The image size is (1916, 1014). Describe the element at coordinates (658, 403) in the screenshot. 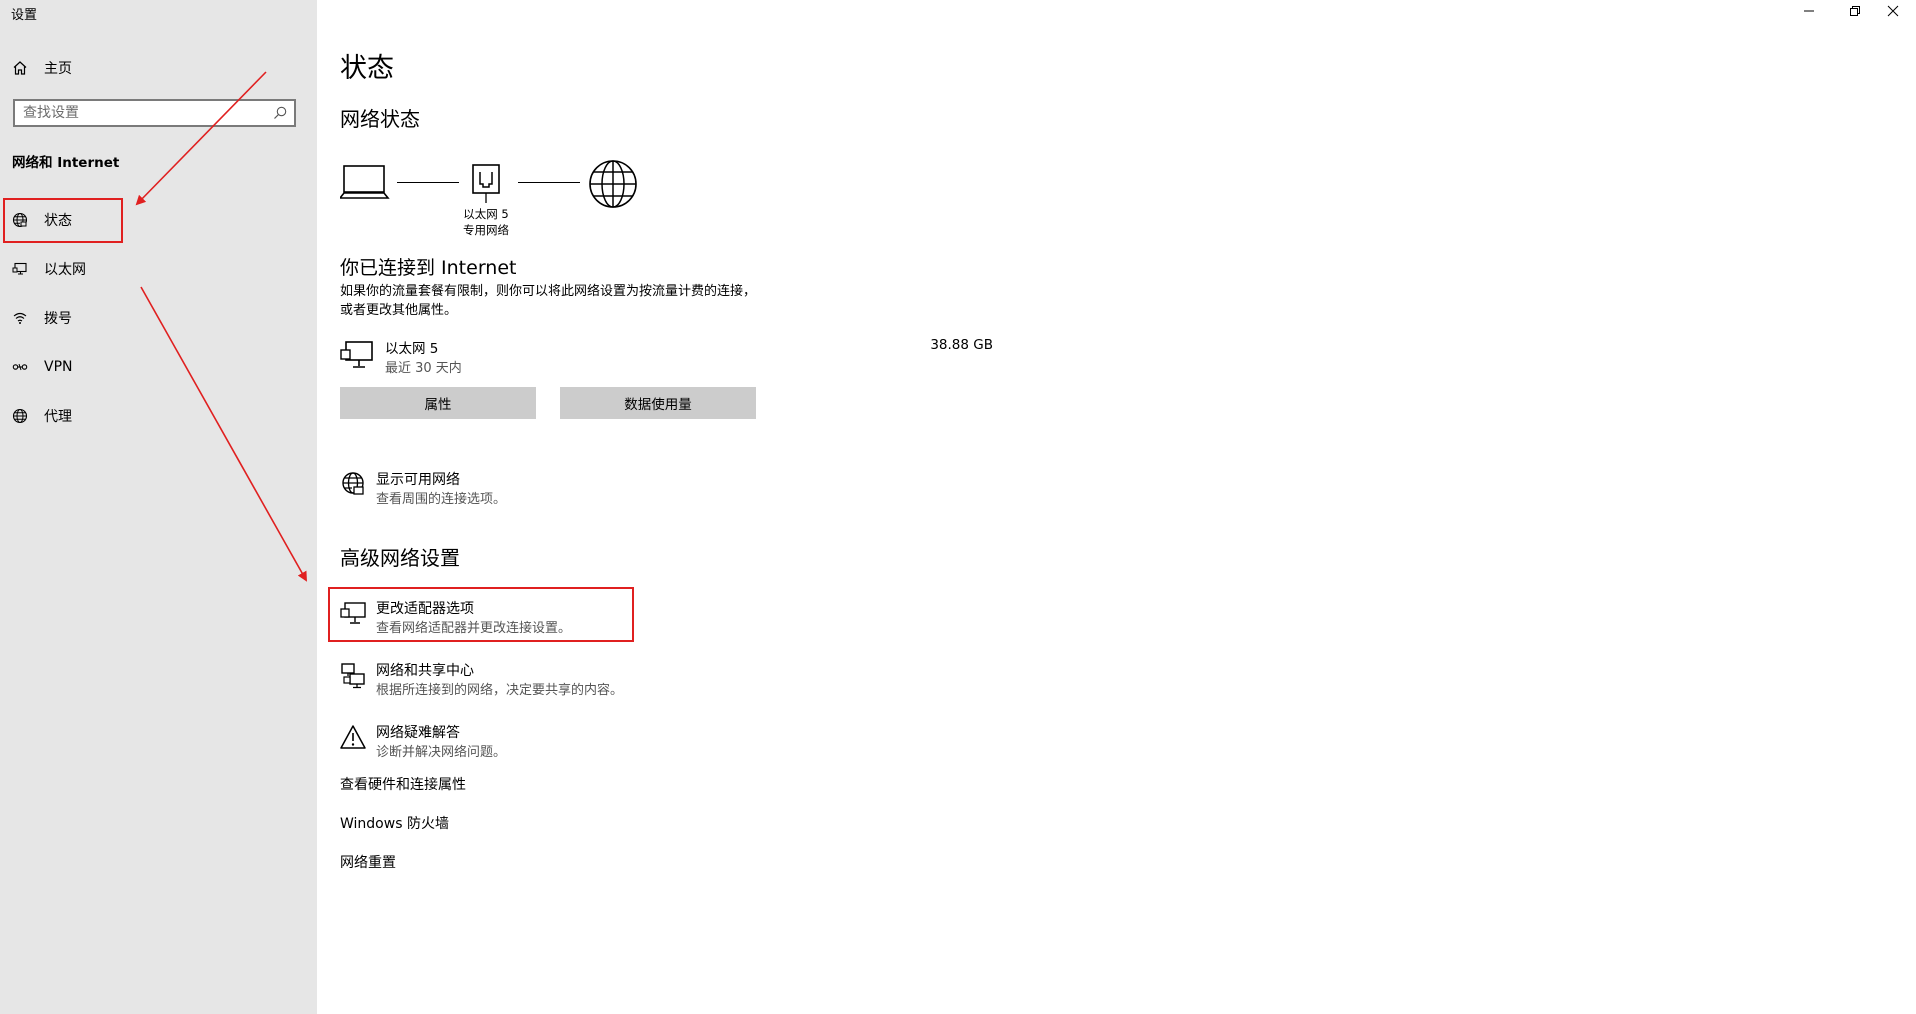

I see `data-usage-button: 数据使用量` at that location.